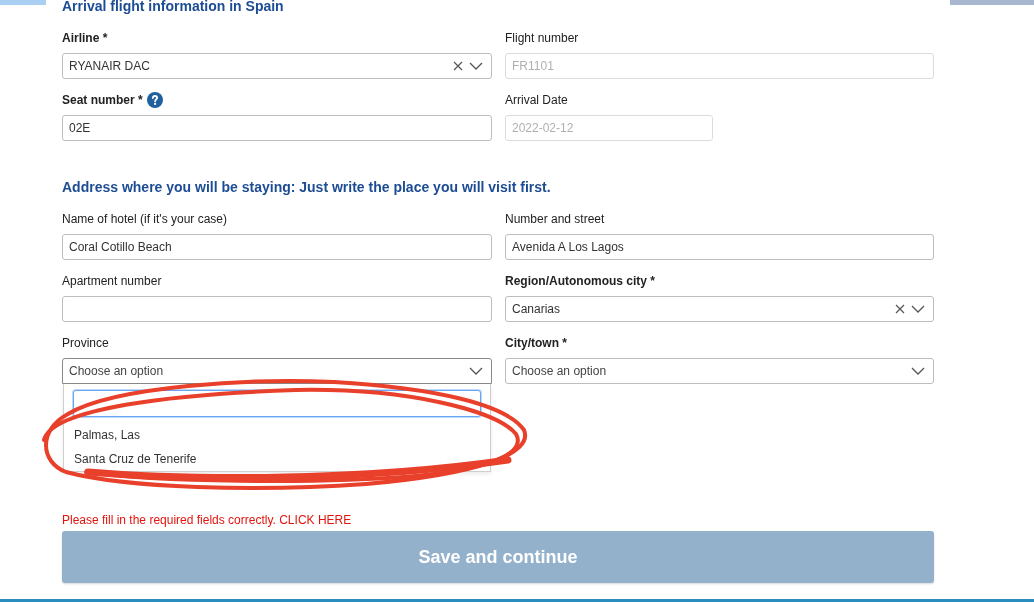 The height and width of the screenshot is (602, 1034). Describe the element at coordinates (719, 247) in the screenshot. I see `text-field: Avenida A Los Lagos` at that location.